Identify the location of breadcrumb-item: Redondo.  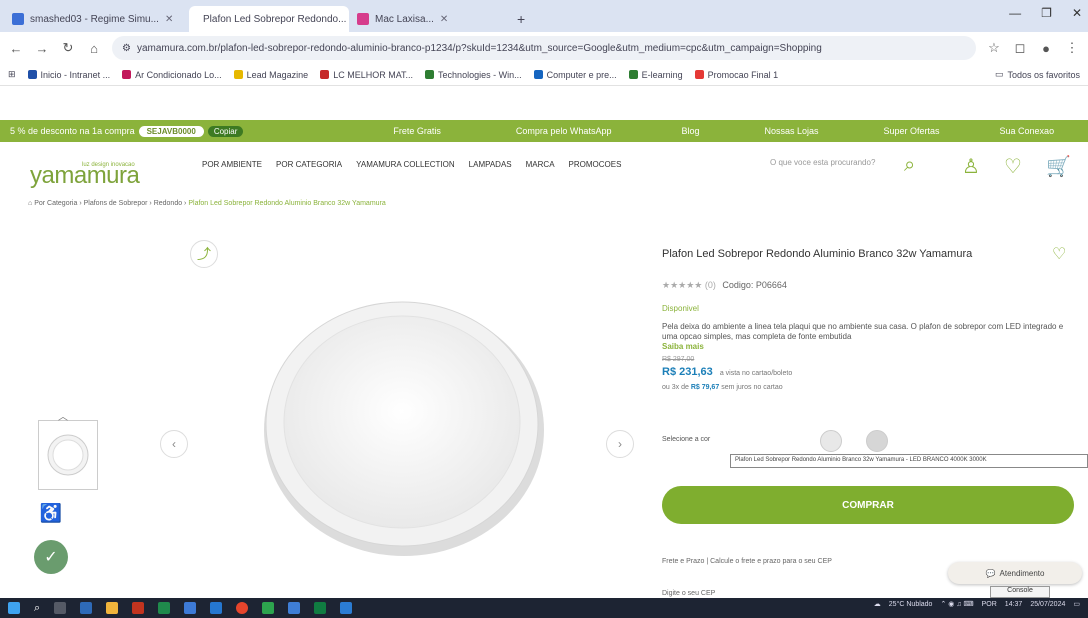
(168, 203).